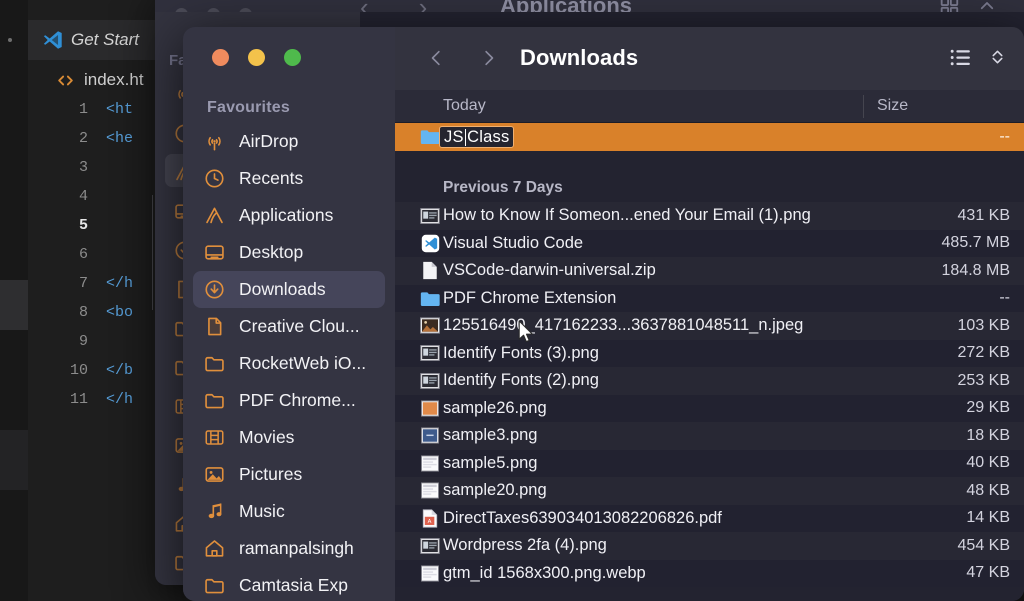 This screenshot has height=601, width=1024. Describe the element at coordinates (83, 312) in the screenshot. I see `vscode-line-number: 8` at that location.